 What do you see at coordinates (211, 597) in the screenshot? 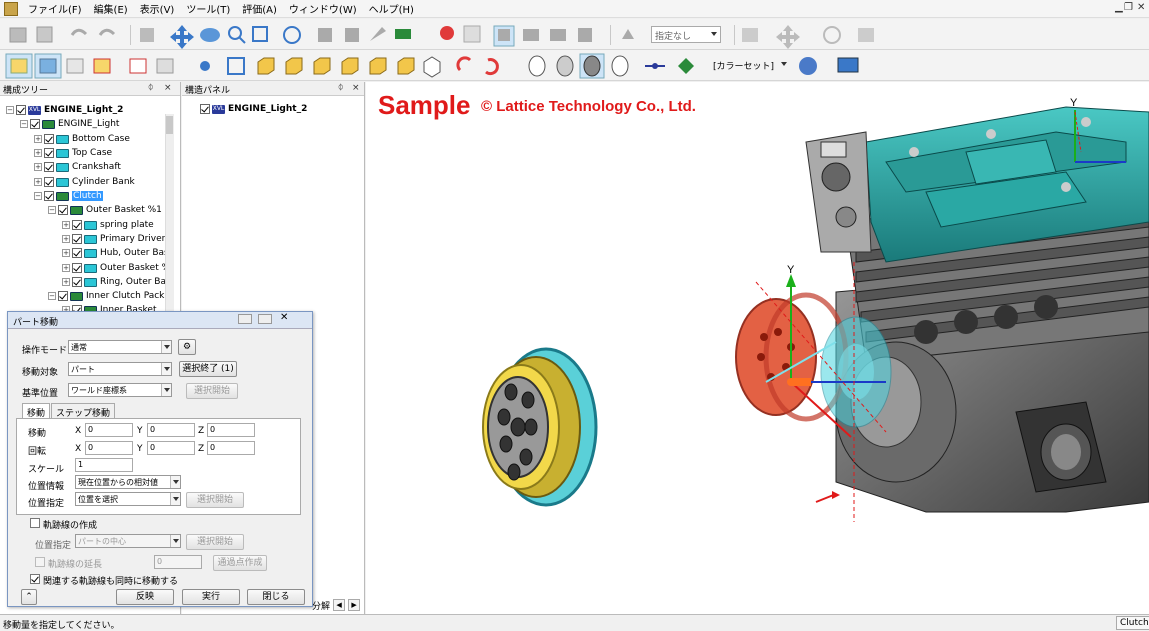
I see `execute-button: 実行` at bounding box center [211, 597].